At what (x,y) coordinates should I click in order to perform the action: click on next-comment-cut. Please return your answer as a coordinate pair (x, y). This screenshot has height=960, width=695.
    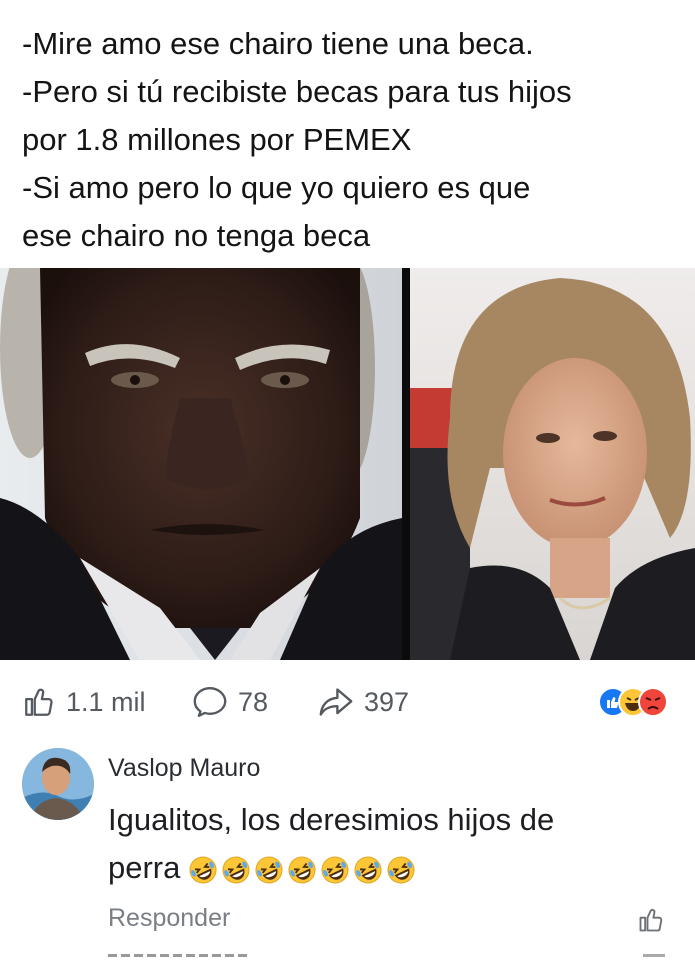
    Looking at the image, I should click on (178, 955).